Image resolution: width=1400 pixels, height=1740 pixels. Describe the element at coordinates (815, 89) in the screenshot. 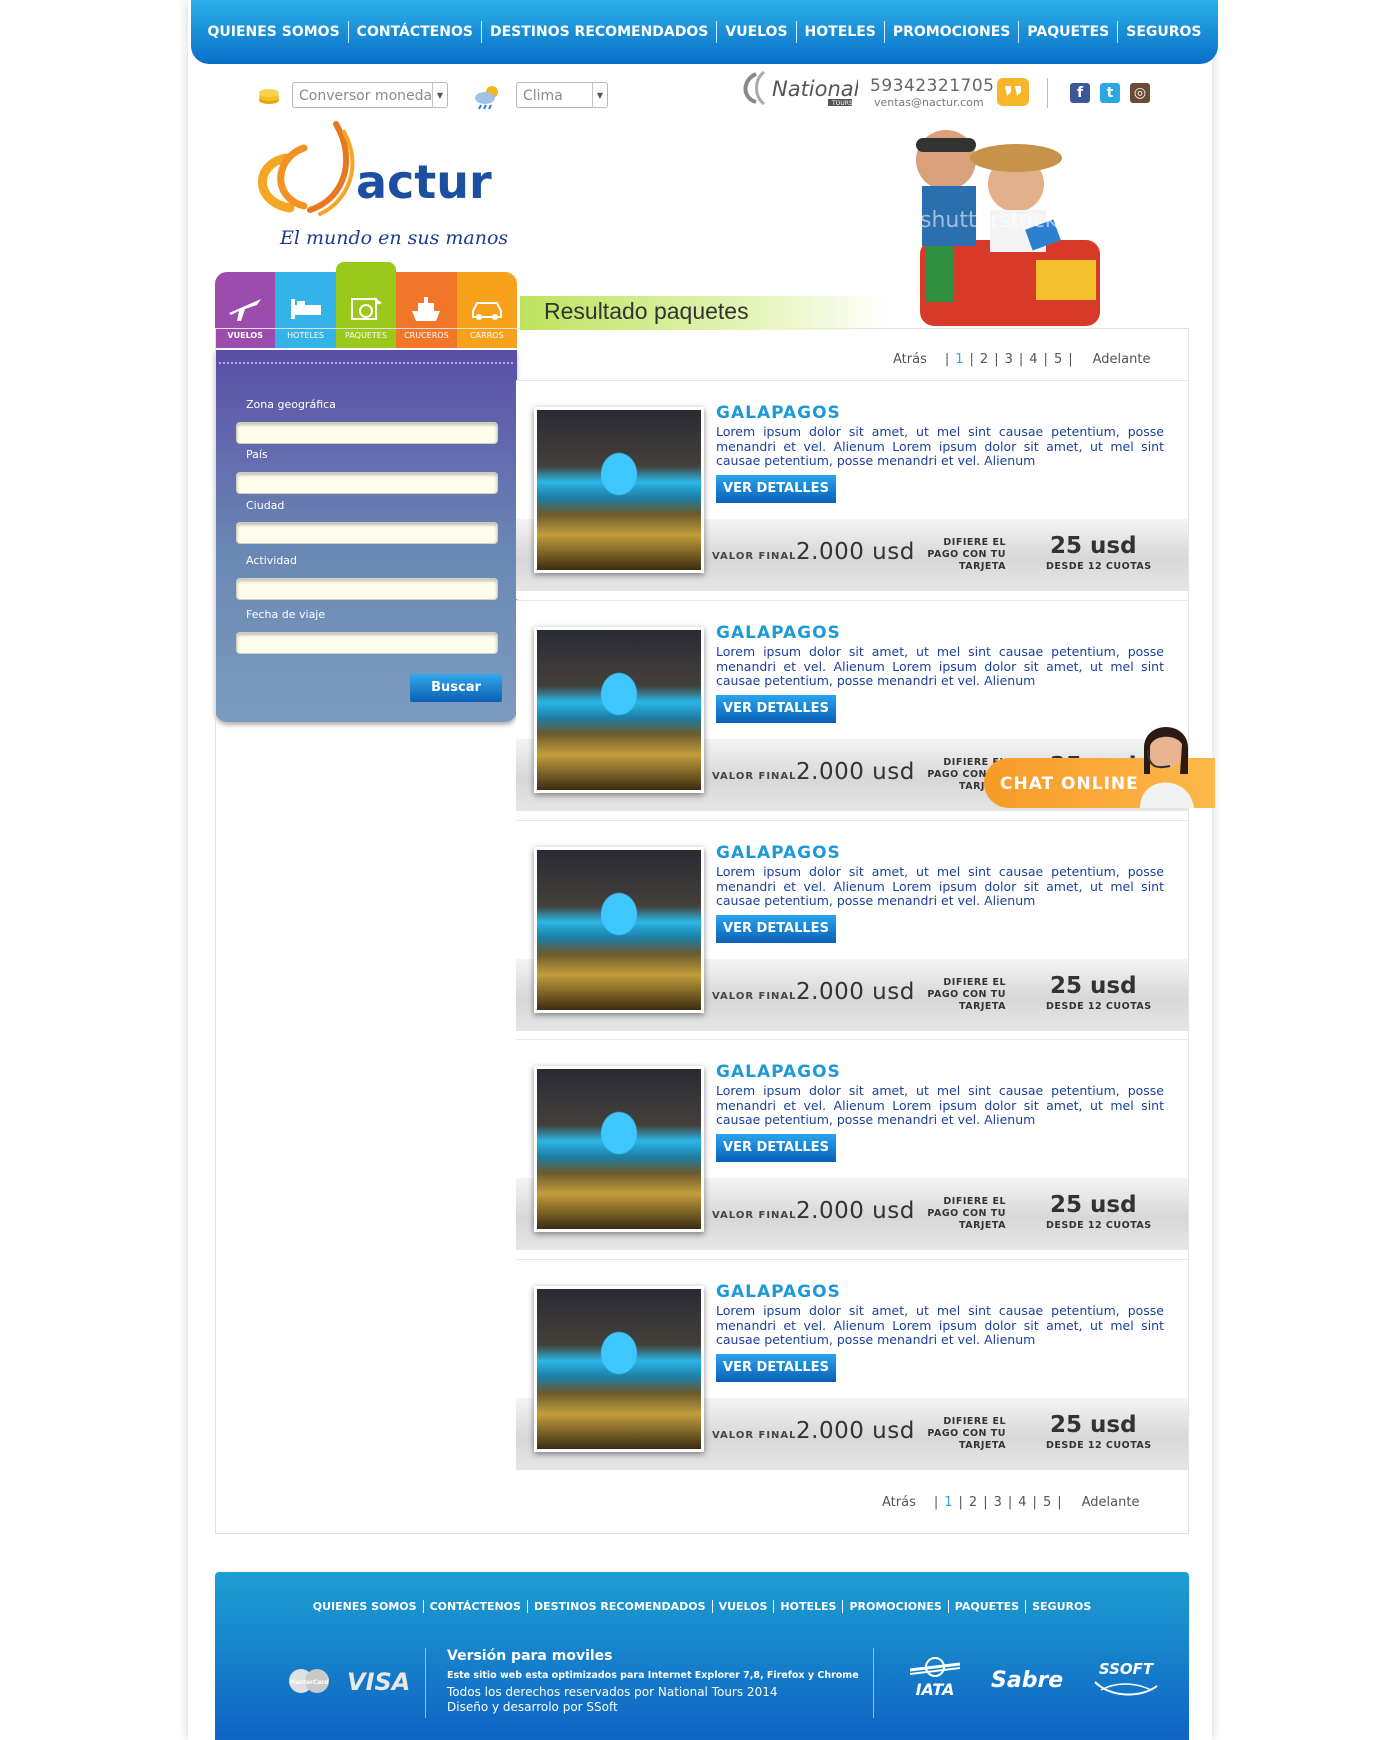

I see `partner-name: National` at that location.